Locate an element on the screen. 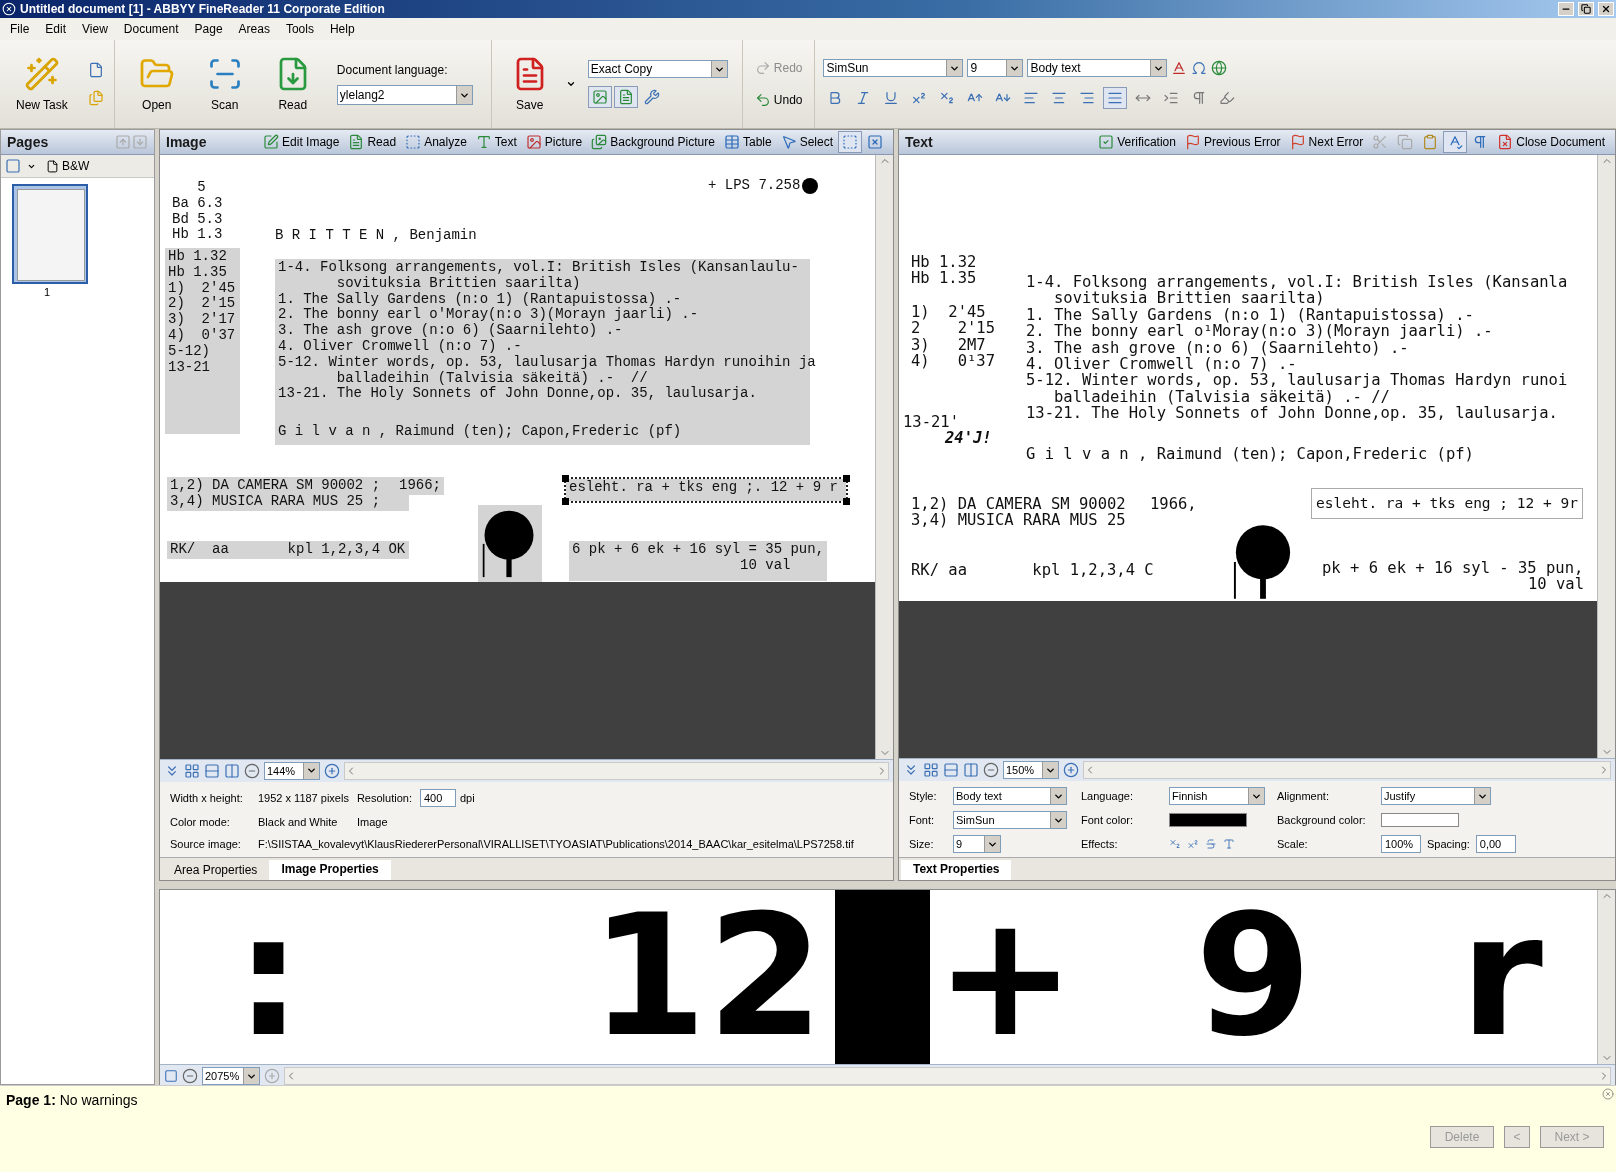 This screenshot has width=1616, height=1172. underline-icon is located at coordinates (891, 98).